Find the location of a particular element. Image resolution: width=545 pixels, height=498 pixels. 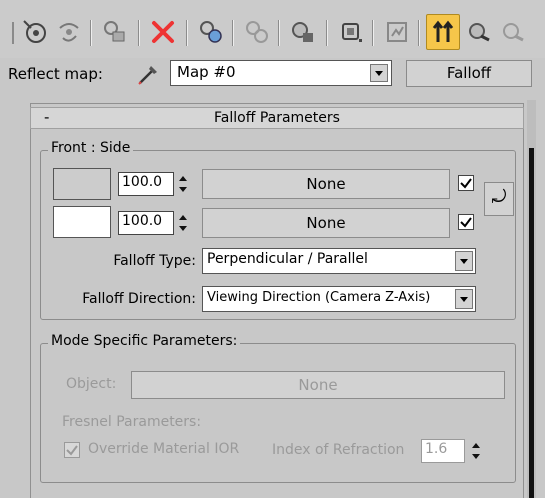

swap-icon: ⤾ is located at coordinates (499, 197).